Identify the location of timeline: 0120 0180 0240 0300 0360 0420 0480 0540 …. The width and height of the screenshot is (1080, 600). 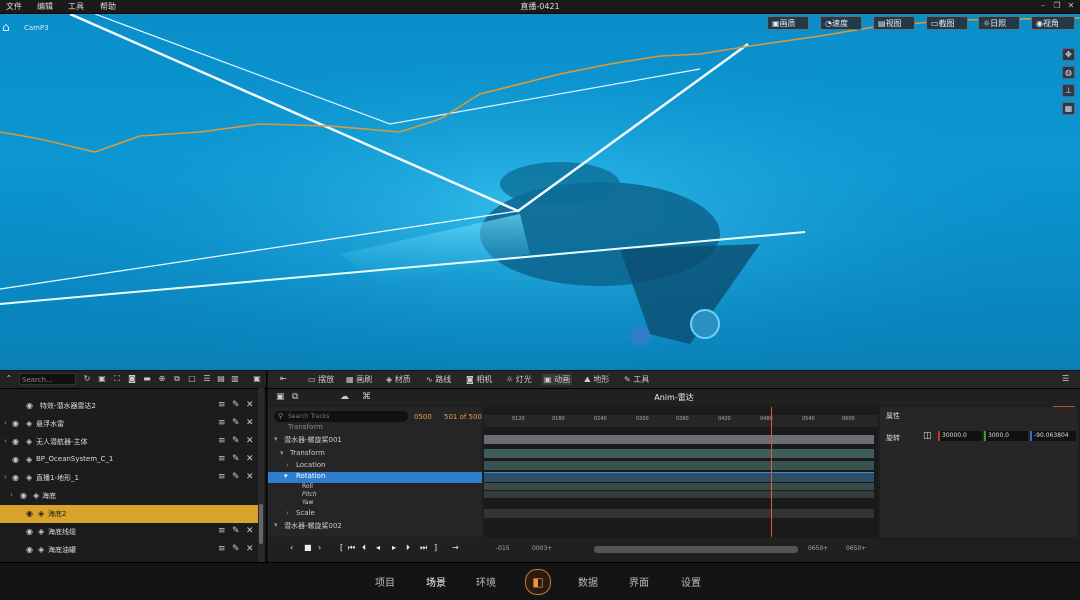
(779, 471).